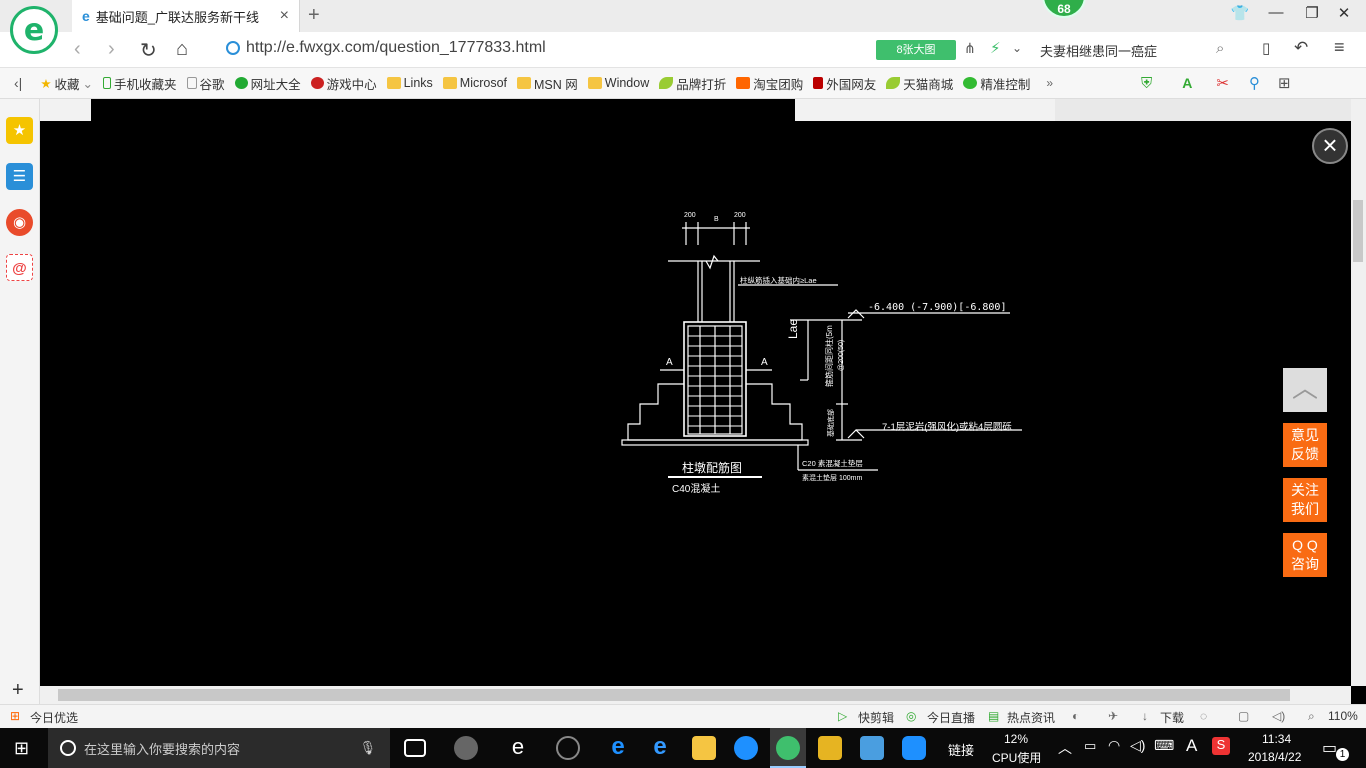  I want to click on browser-logo-icon: e, so click(34, 30).